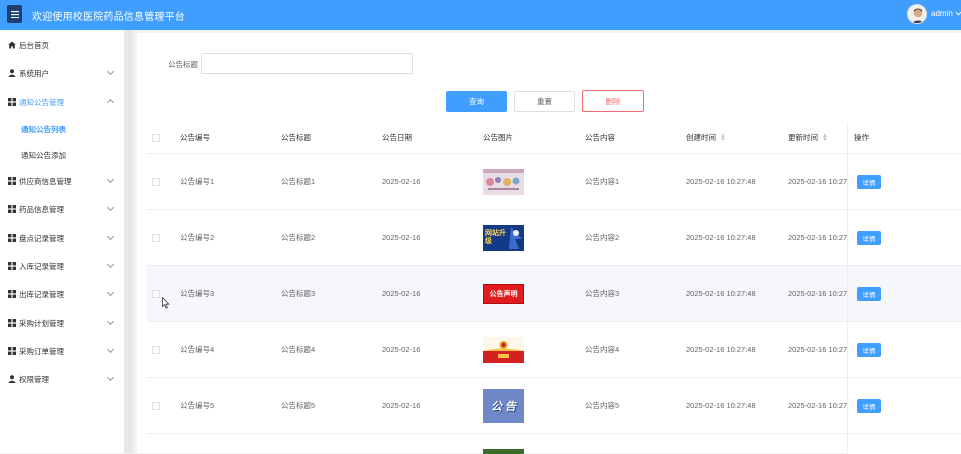 This screenshot has height=454, width=961. Describe the element at coordinates (808, 137) in the screenshot. I see `column-header-updated: 更新时间 ▲ ▼` at that location.